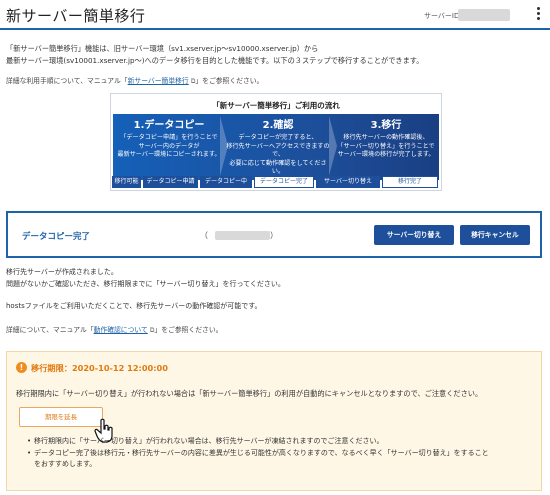 The height and width of the screenshot is (495, 550). What do you see at coordinates (169, 154) in the screenshot?
I see `step-desc-line: 最新サーバー環境にコピーされます。` at bounding box center [169, 154].